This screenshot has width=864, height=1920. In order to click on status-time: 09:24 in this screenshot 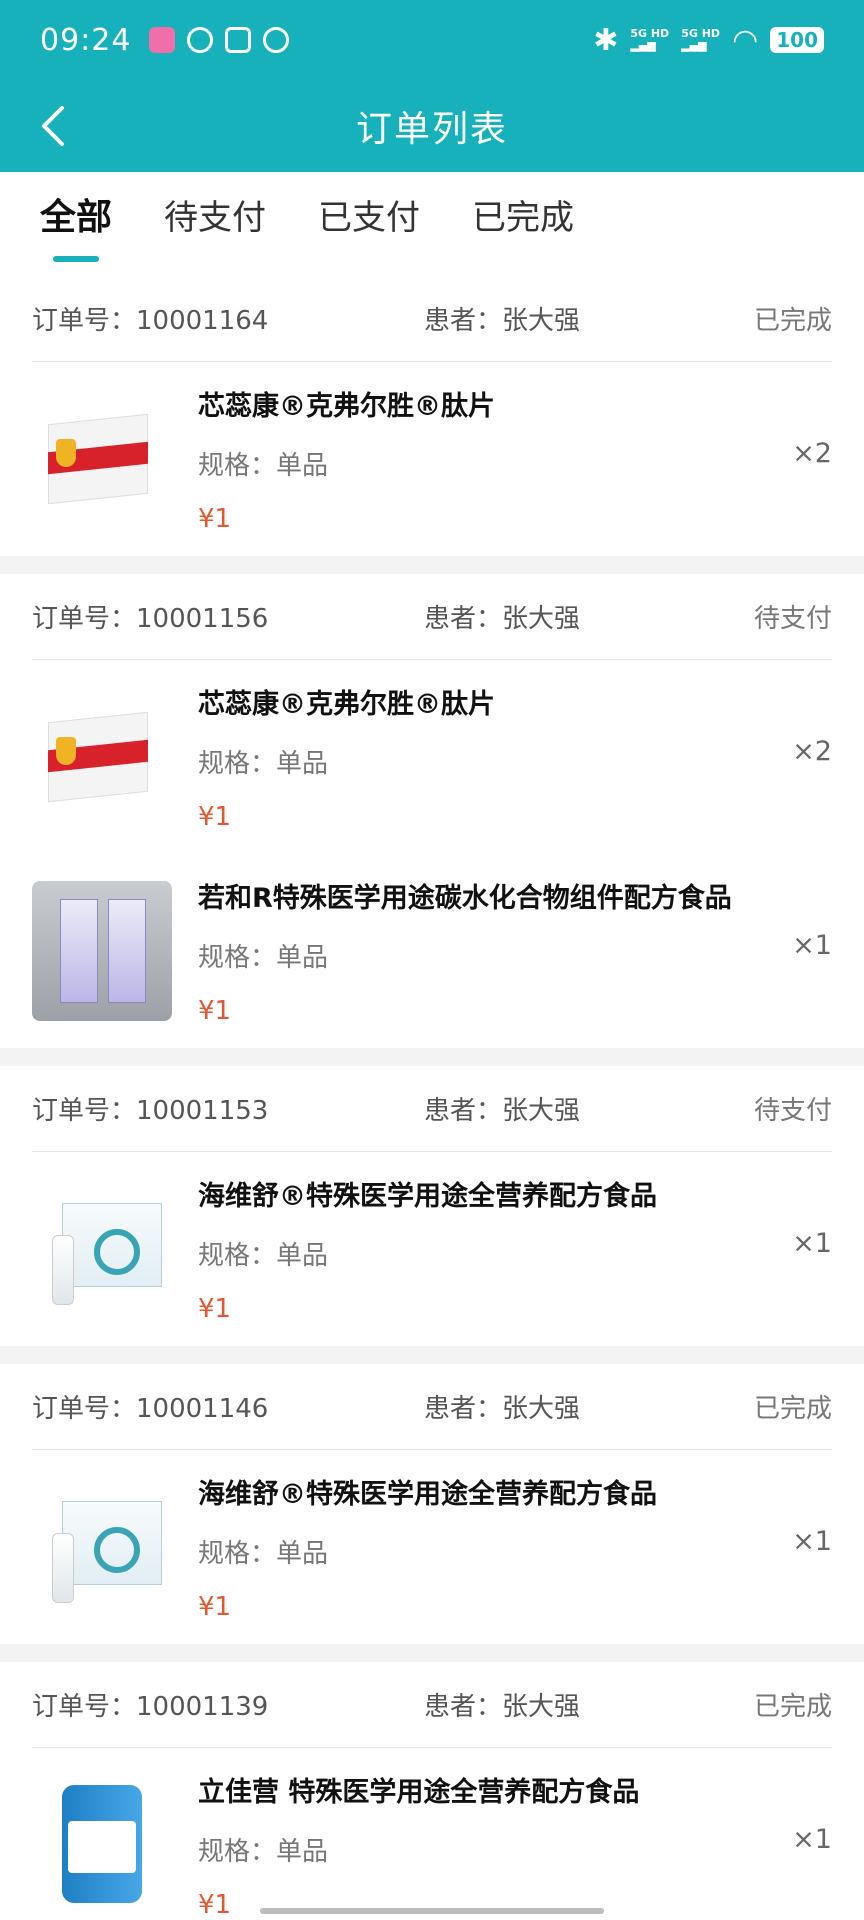, I will do `click(86, 40)`.